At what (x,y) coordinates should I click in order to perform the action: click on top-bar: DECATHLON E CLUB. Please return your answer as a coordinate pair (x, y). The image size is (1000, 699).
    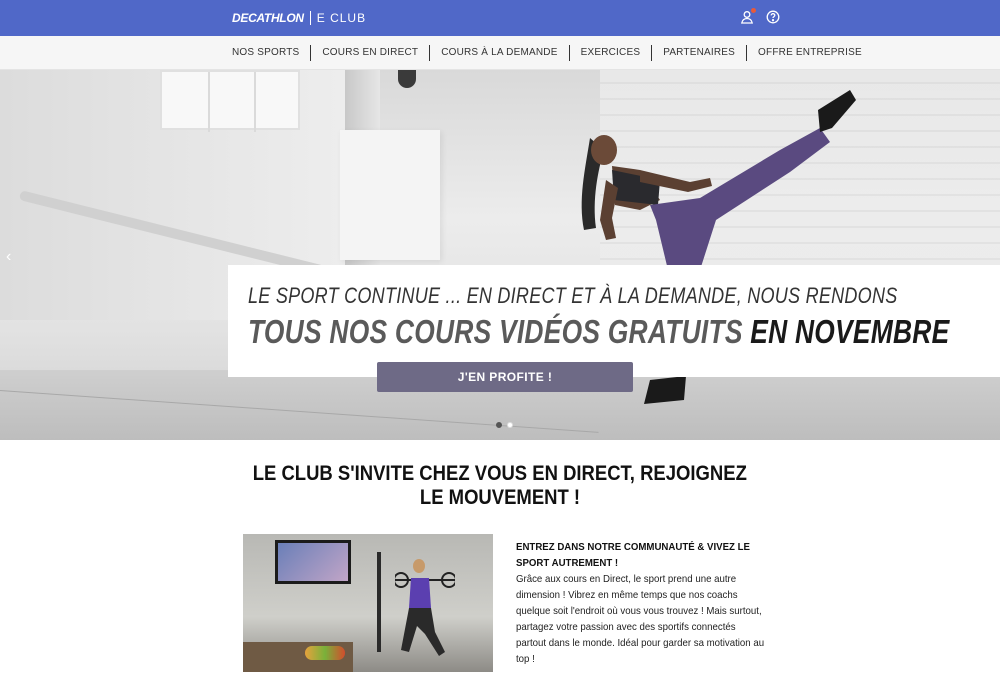
    Looking at the image, I should click on (500, 18).